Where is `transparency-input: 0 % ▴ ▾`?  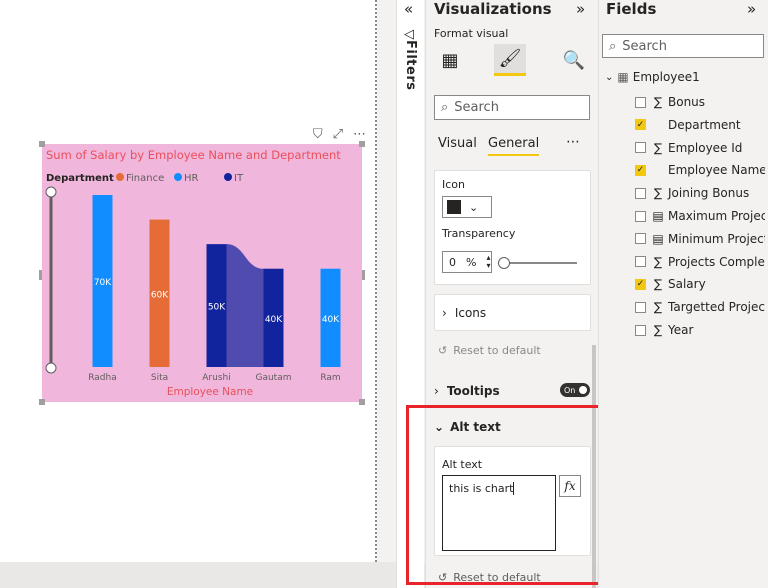
transparency-input: 0 % ▴ ▾ is located at coordinates (467, 262).